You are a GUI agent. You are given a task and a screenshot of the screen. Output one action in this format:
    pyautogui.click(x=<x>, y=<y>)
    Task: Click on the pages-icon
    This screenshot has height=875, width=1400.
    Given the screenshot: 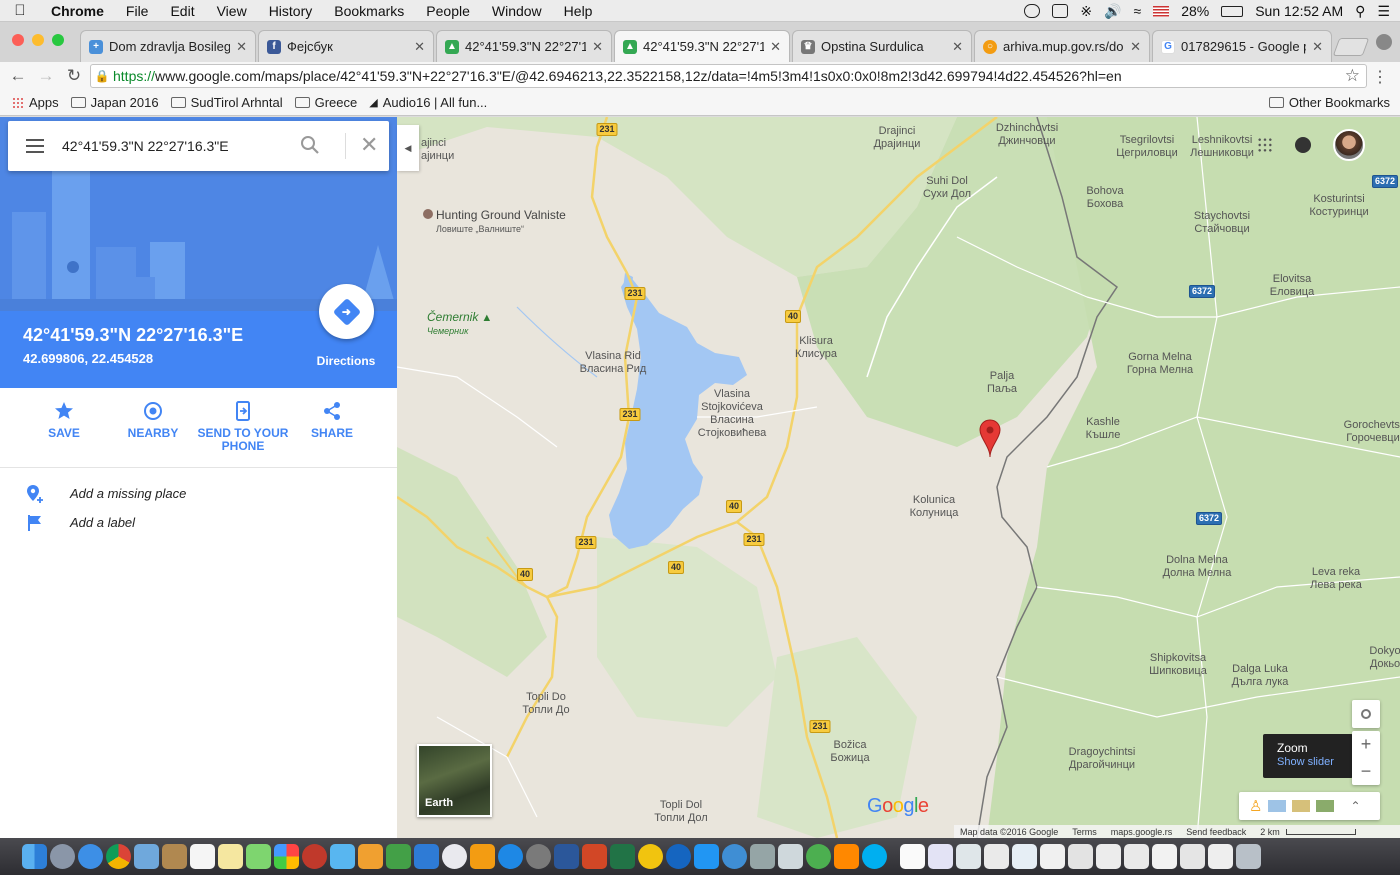 What is the action you would take?
    pyautogui.click(x=370, y=856)
    